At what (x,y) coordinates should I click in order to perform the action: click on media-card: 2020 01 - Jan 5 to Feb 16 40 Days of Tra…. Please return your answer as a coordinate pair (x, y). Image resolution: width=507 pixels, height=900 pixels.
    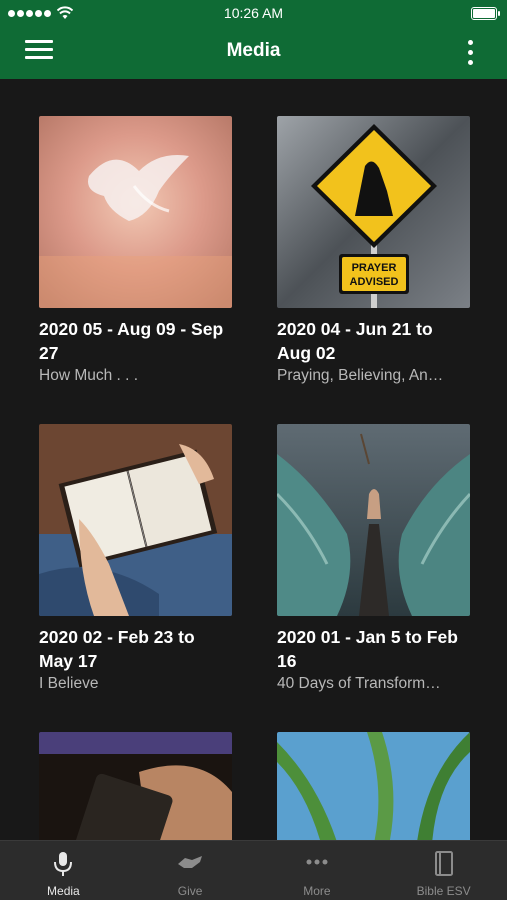
    Looking at the image, I should click on (373, 559).